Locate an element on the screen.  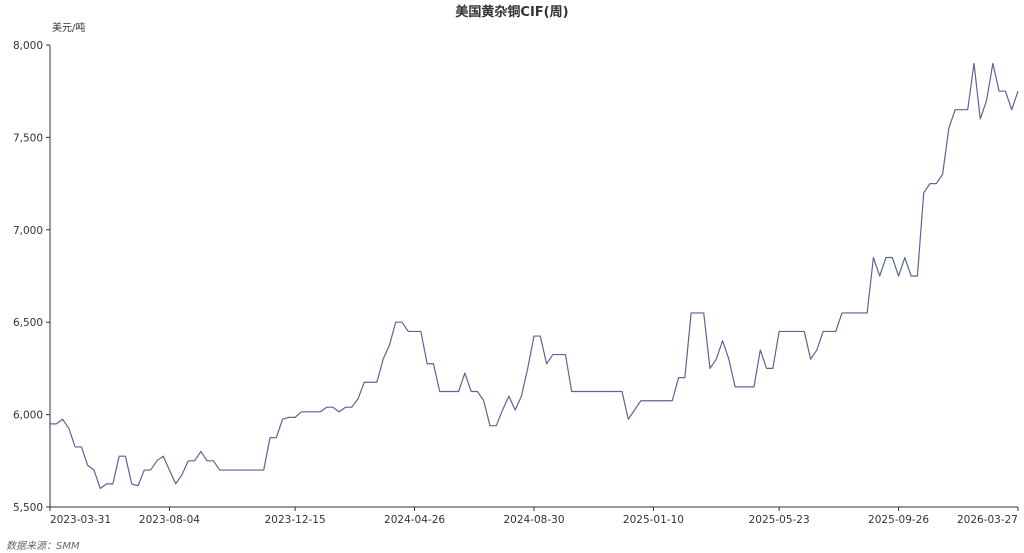
y-tick-label: 8,000 is located at coordinates (28, 46).